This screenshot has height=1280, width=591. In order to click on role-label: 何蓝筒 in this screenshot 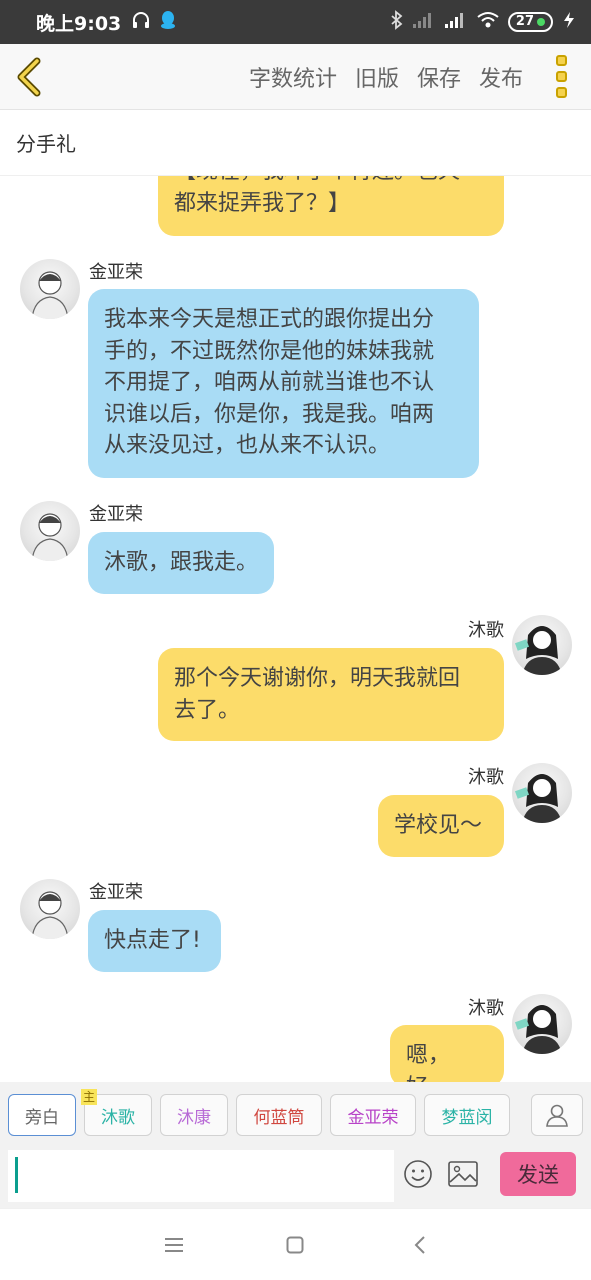, I will do `click(279, 1117)`.